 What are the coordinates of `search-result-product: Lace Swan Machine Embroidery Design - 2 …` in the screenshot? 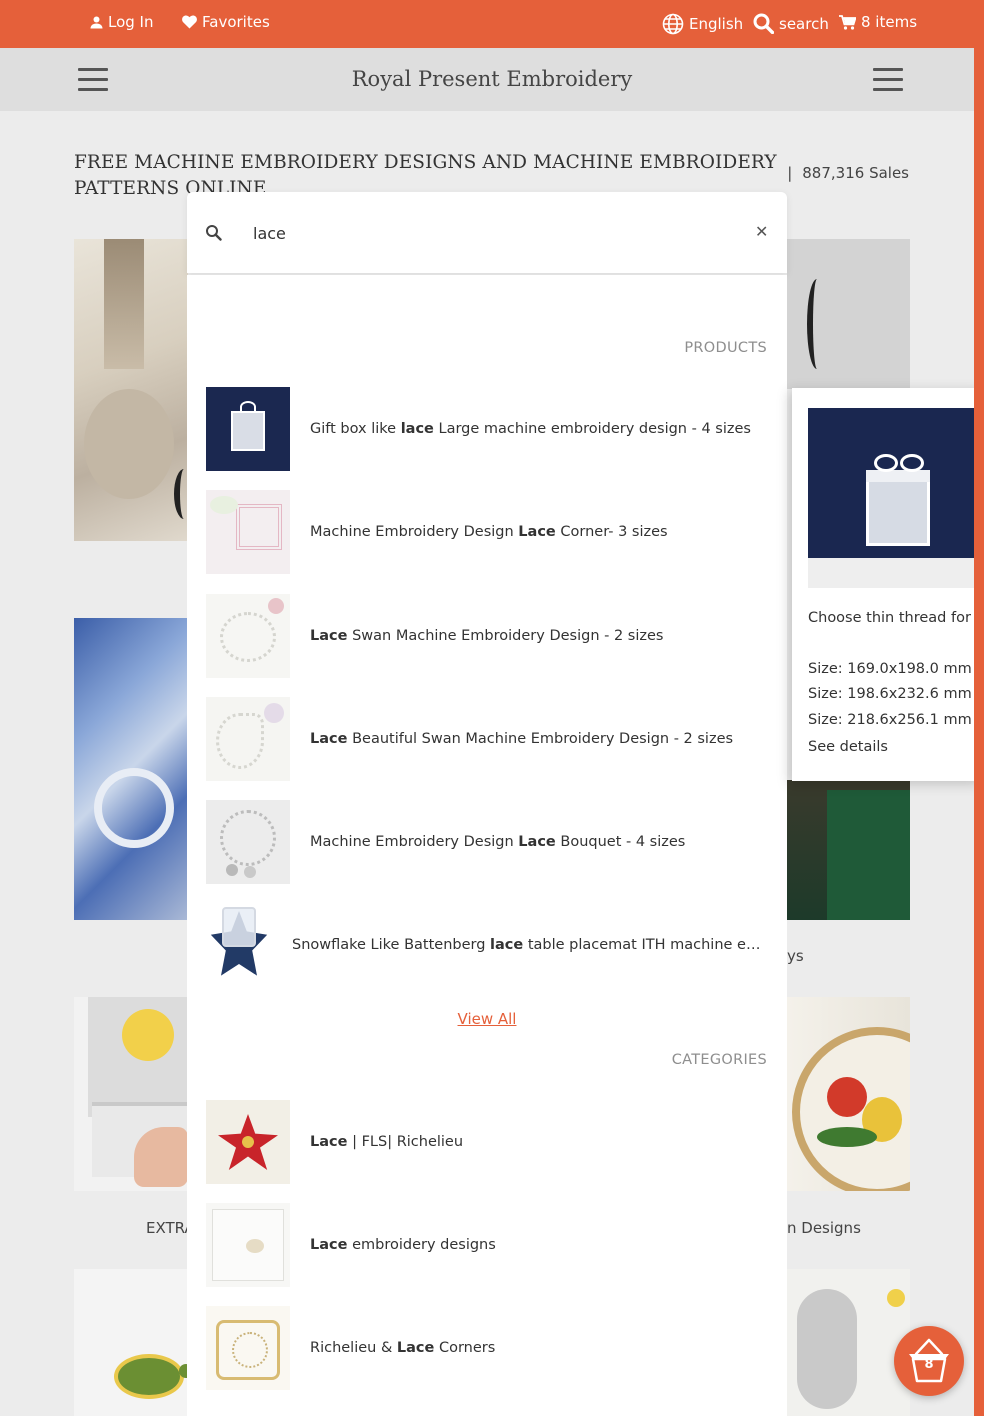 It's located at (487, 636).